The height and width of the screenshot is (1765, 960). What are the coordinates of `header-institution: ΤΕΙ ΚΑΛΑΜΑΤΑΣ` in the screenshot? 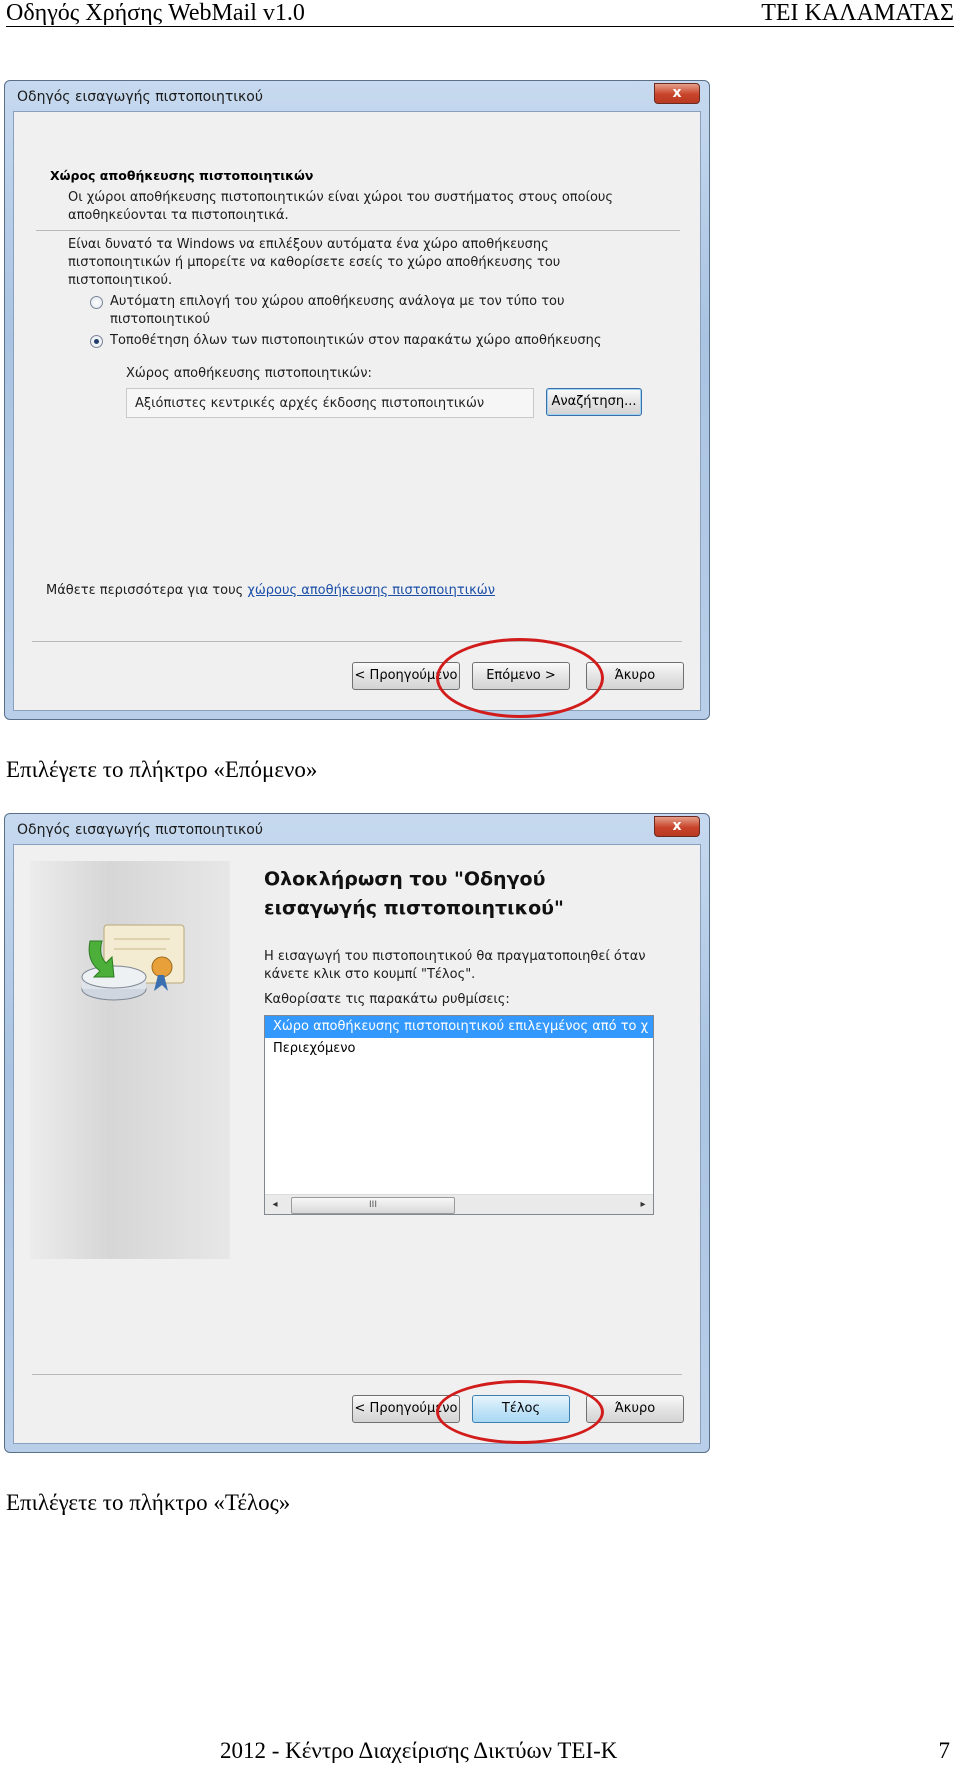 It's located at (857, 13).